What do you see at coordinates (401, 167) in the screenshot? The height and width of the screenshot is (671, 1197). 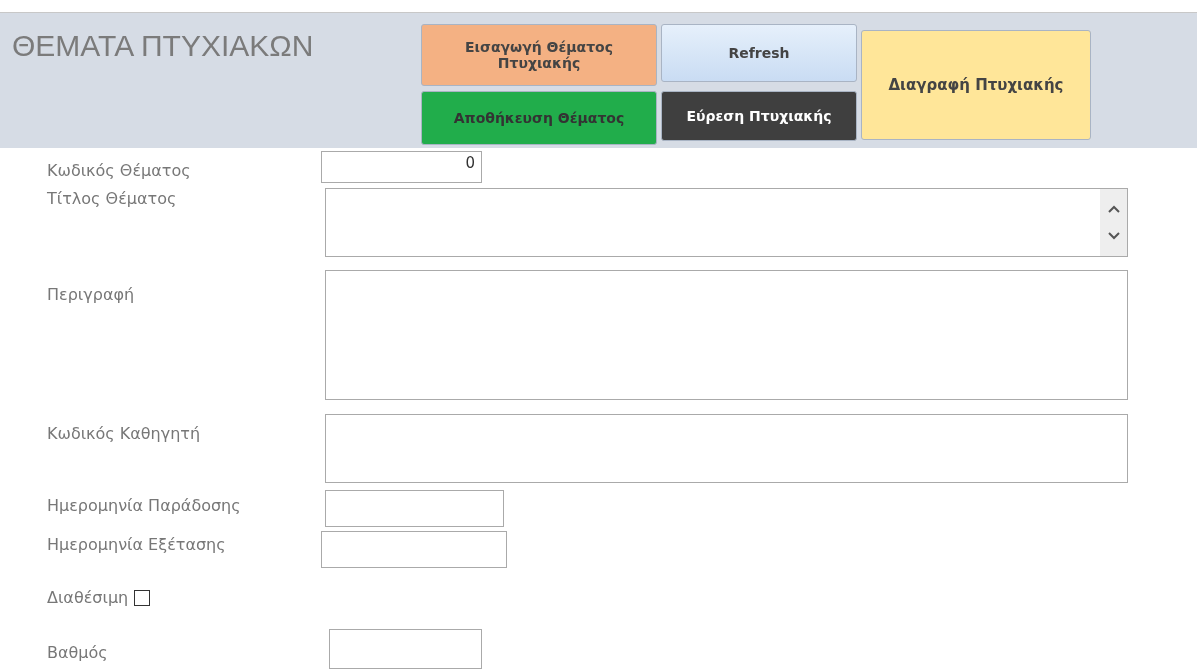 I see `input-field: 0` at bounding box center [401, 167].